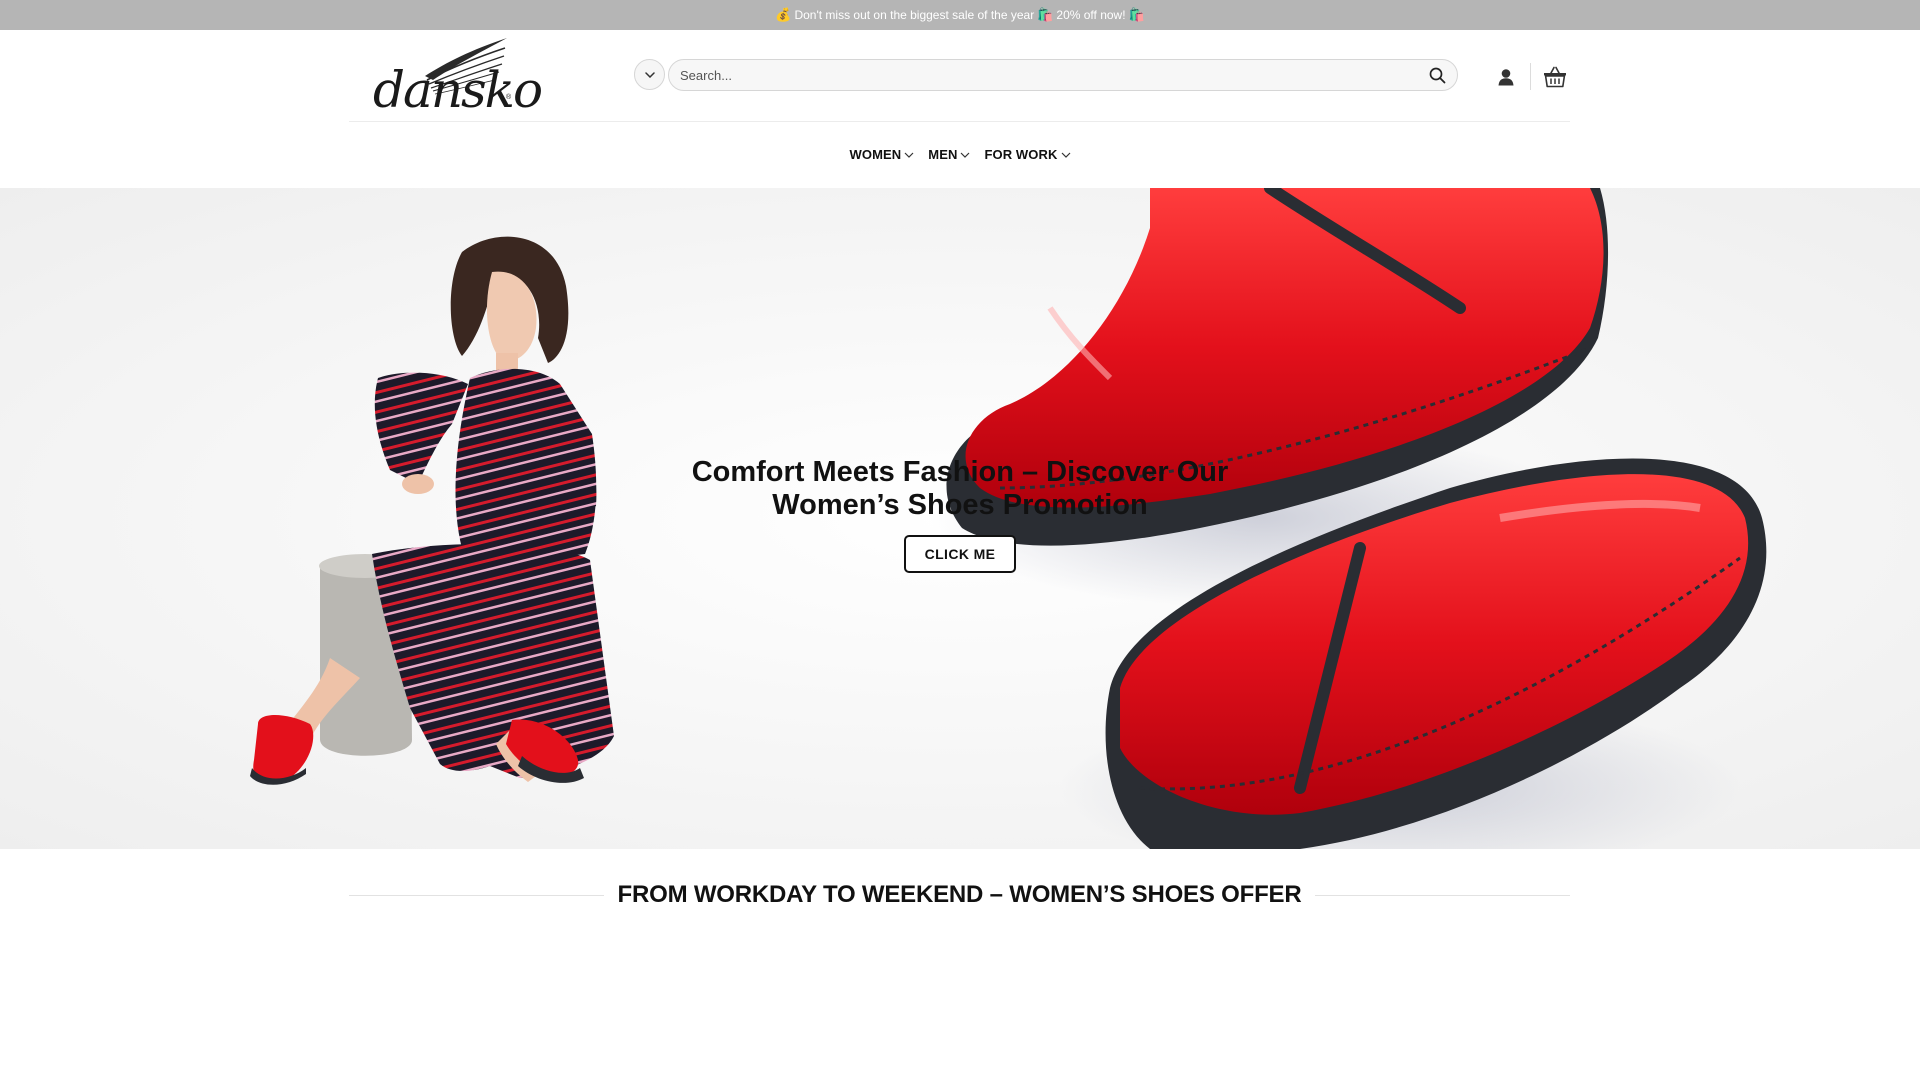  I want to click on site-header: dansko ®, so click(959, 76).